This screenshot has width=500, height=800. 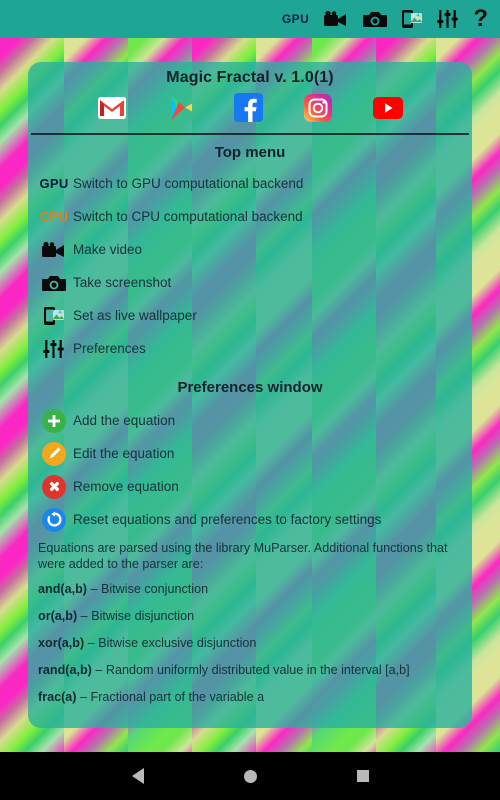 What do you see at coordinates (188, 216) in the screenshot?
I see `menu-item-label: Switch to CPU computational backend` at bounding box center [188, 216].